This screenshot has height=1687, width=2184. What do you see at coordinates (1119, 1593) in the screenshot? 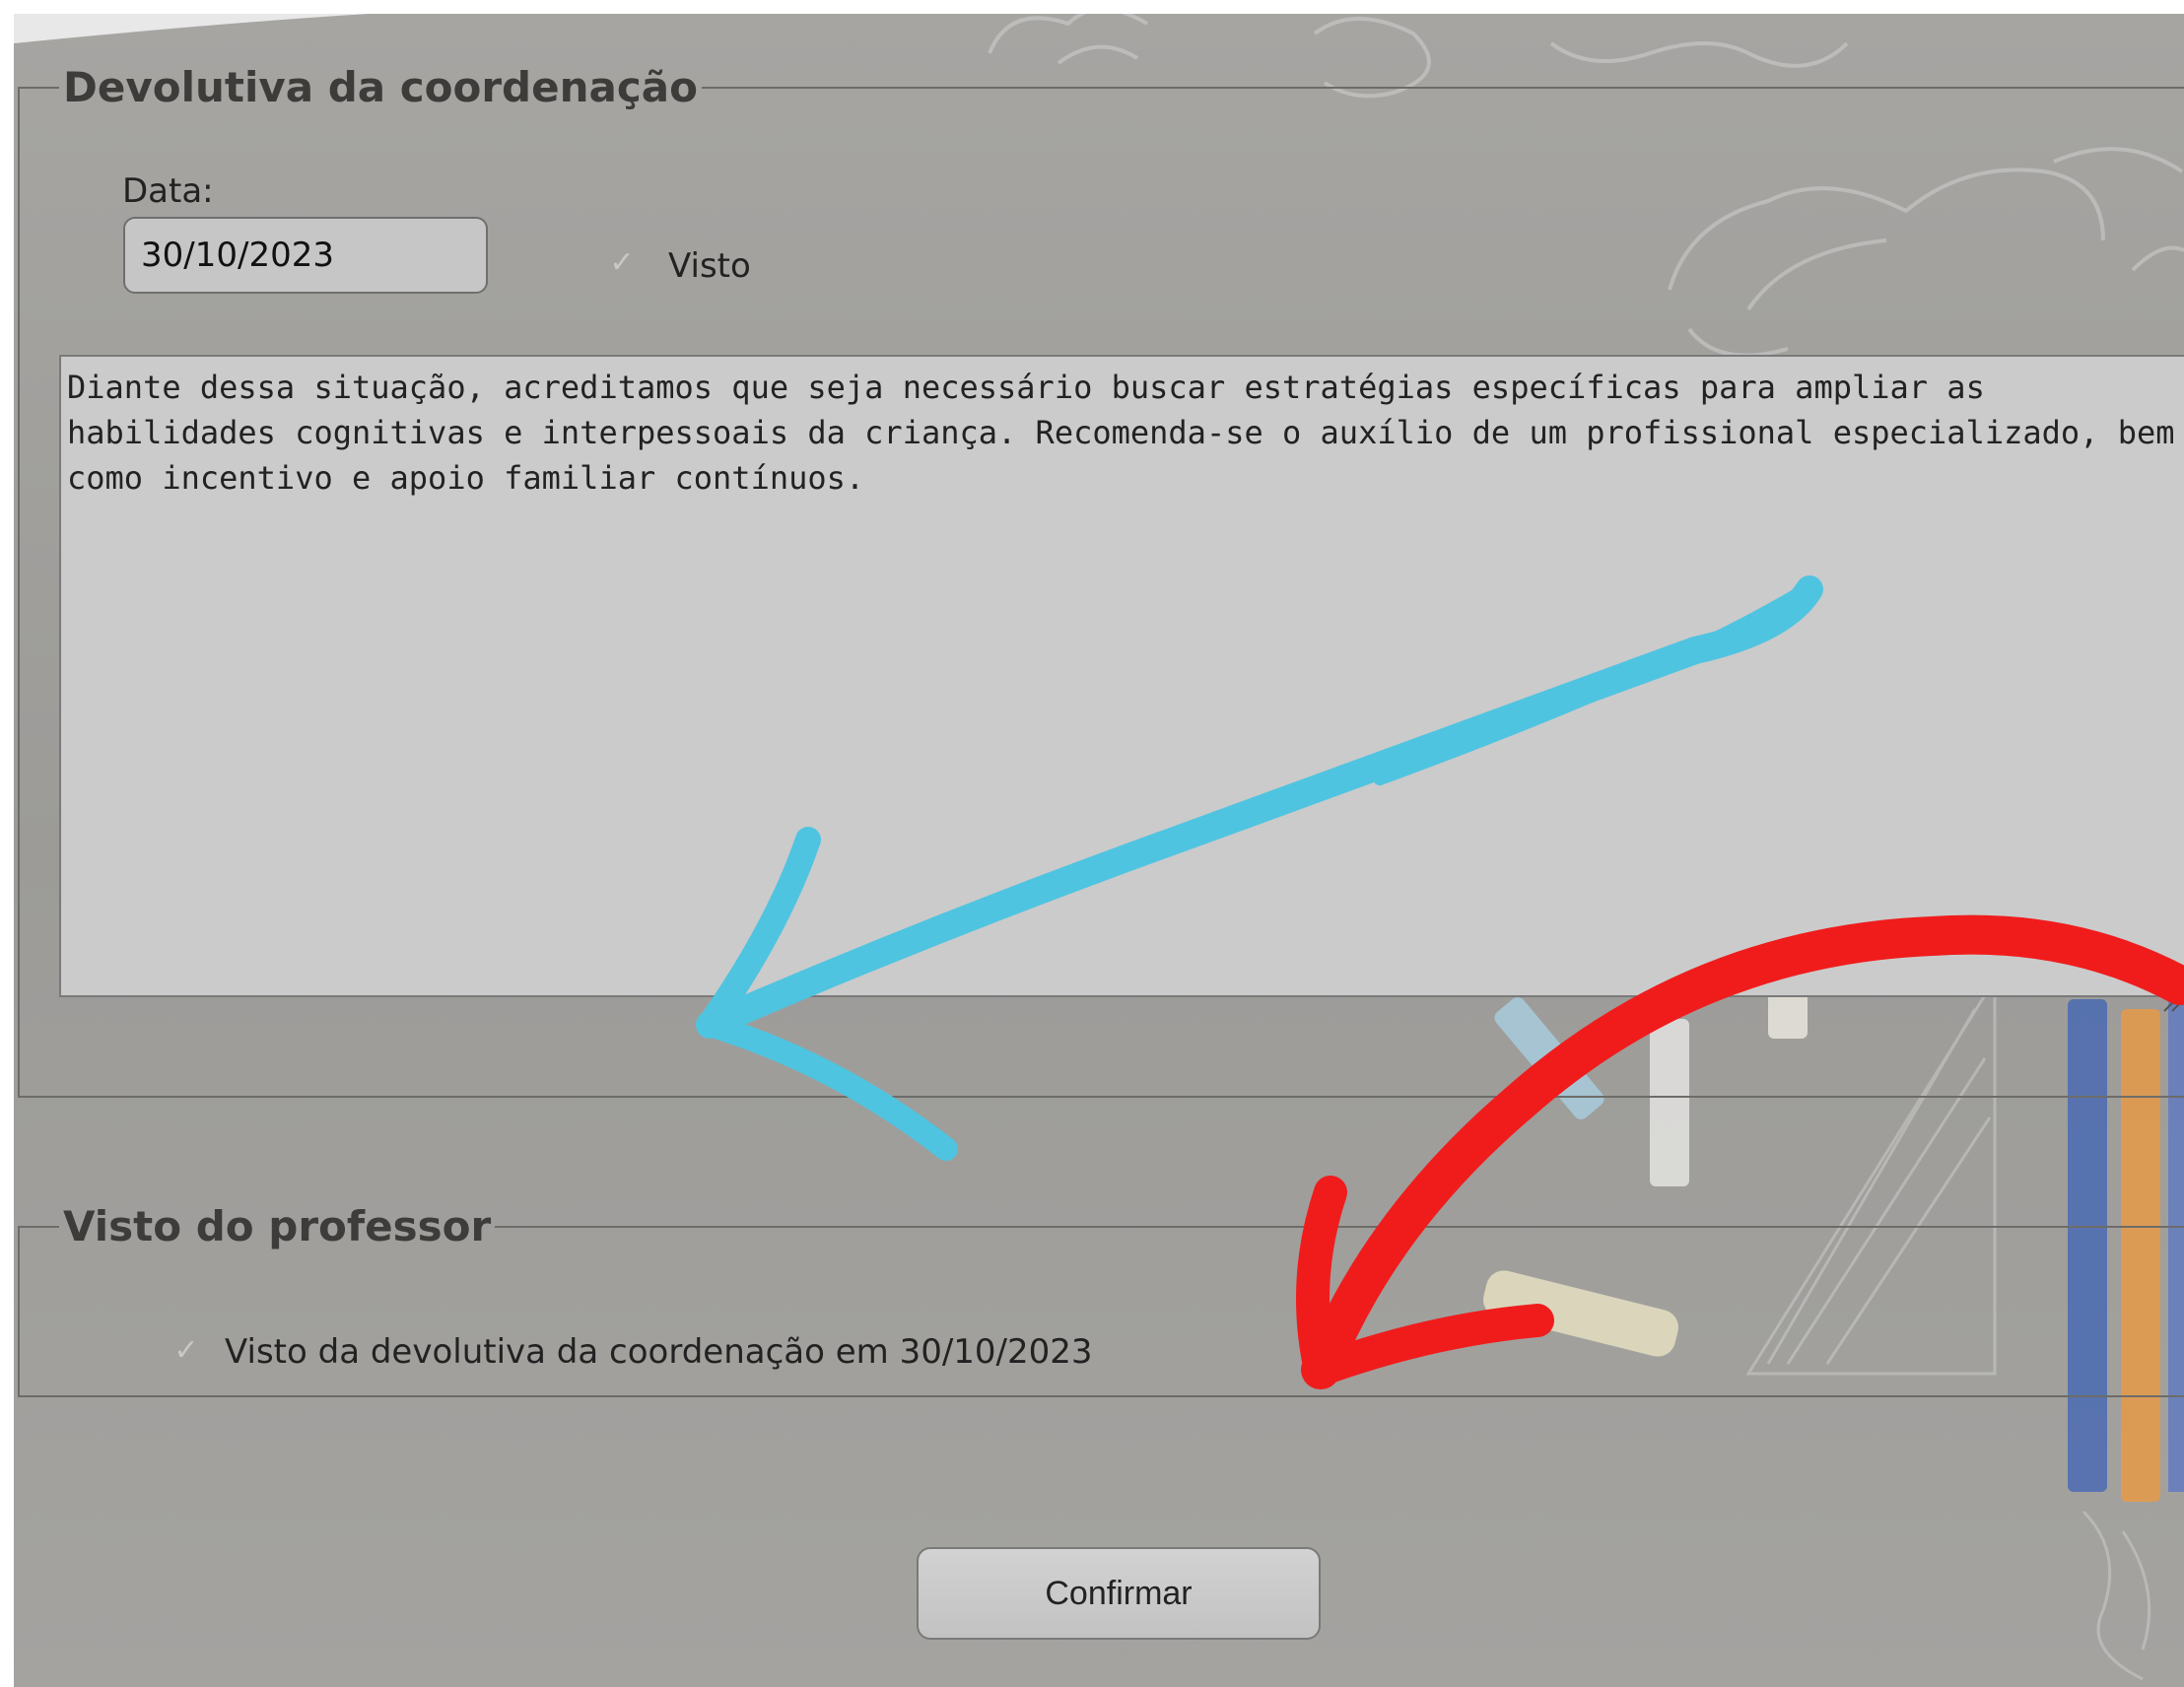
I see `confirm-button: Confirmar` at bounding box center [1119, 1593].